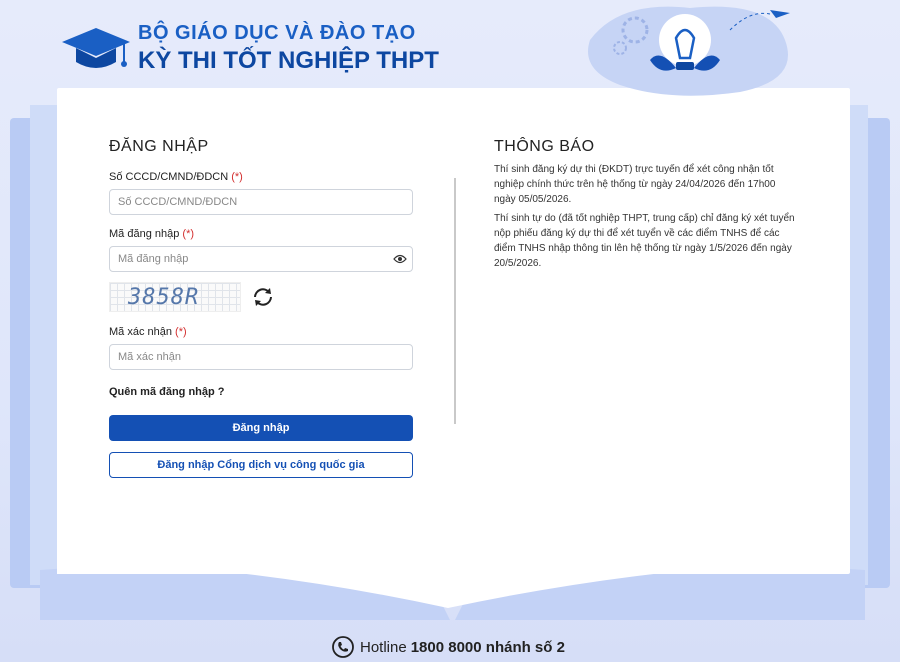 This screenshot has height=662, width=900. I want to click on refresh-icon, so click(263, 297).